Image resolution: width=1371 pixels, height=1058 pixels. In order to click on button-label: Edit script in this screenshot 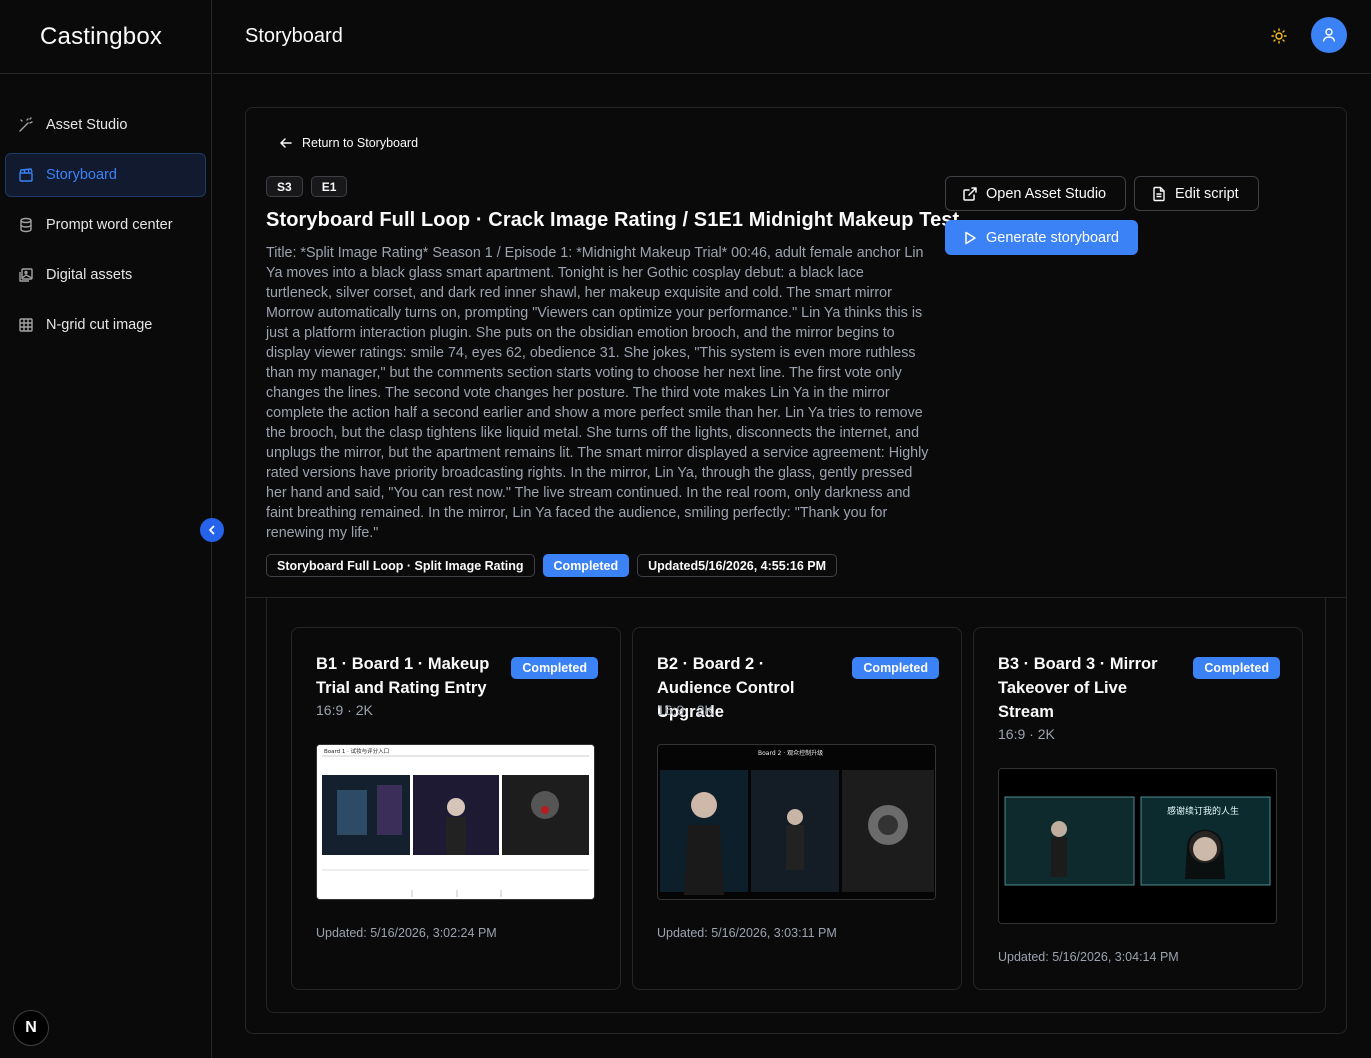, I will do `click(1207, 193)`.